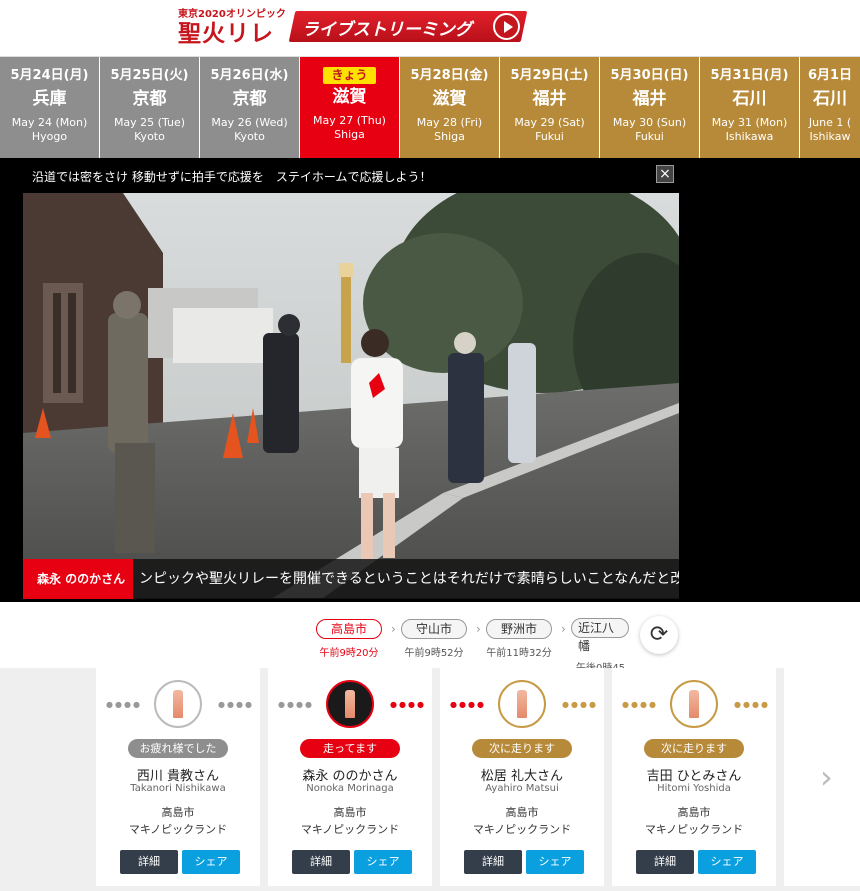  I want to click on date-tab-5: 5月29日(土) 福井 May 29 (Sat) Fukui, so click(550, 107).